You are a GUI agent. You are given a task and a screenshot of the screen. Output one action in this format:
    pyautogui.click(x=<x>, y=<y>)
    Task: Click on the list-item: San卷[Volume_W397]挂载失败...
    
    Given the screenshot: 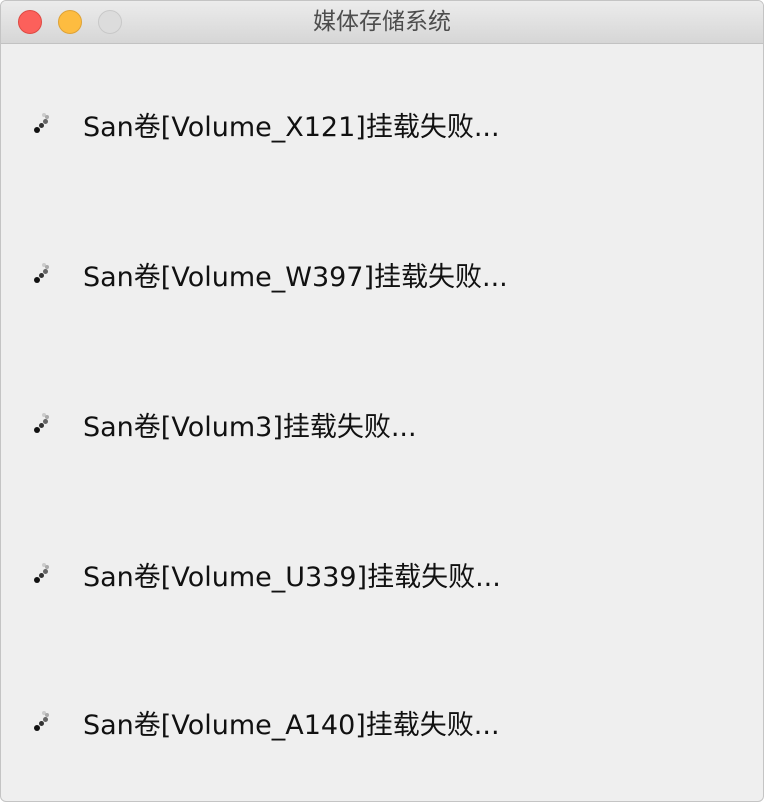 What is the action you would take?
    pyautogui.click(x=269, y=274)
    